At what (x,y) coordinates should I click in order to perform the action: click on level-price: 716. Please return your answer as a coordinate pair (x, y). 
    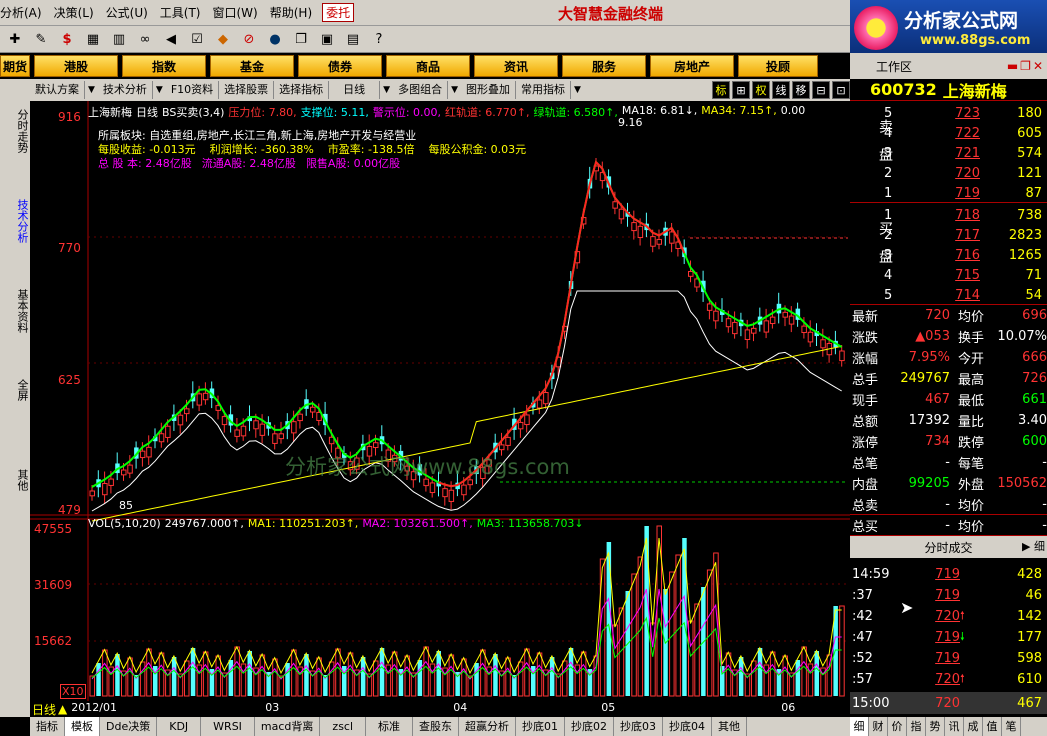
    Looking at the image, I should click on (950, 255).